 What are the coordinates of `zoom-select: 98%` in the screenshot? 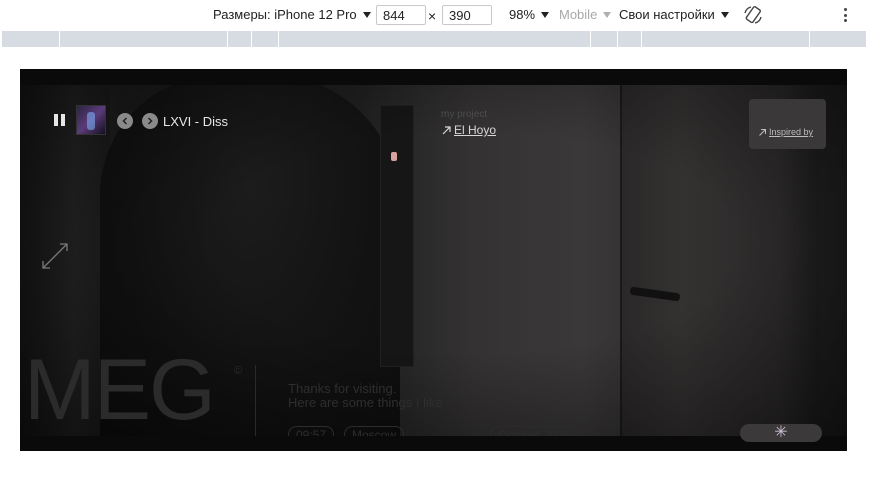 It's located at (529, 14).